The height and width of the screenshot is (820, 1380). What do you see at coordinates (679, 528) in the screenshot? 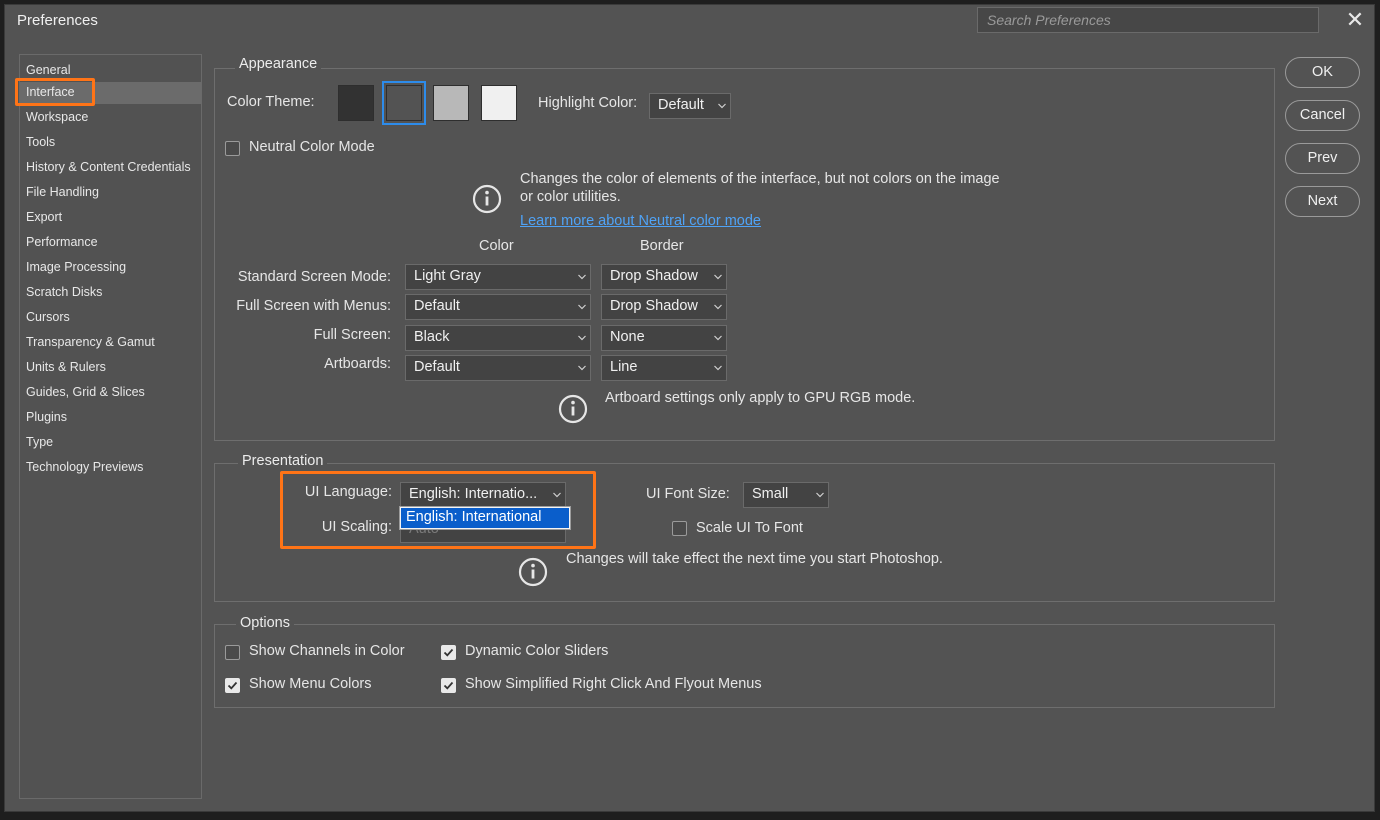
I see `scale-ui-to-font-checkbox` at bounding box center [679, 528].